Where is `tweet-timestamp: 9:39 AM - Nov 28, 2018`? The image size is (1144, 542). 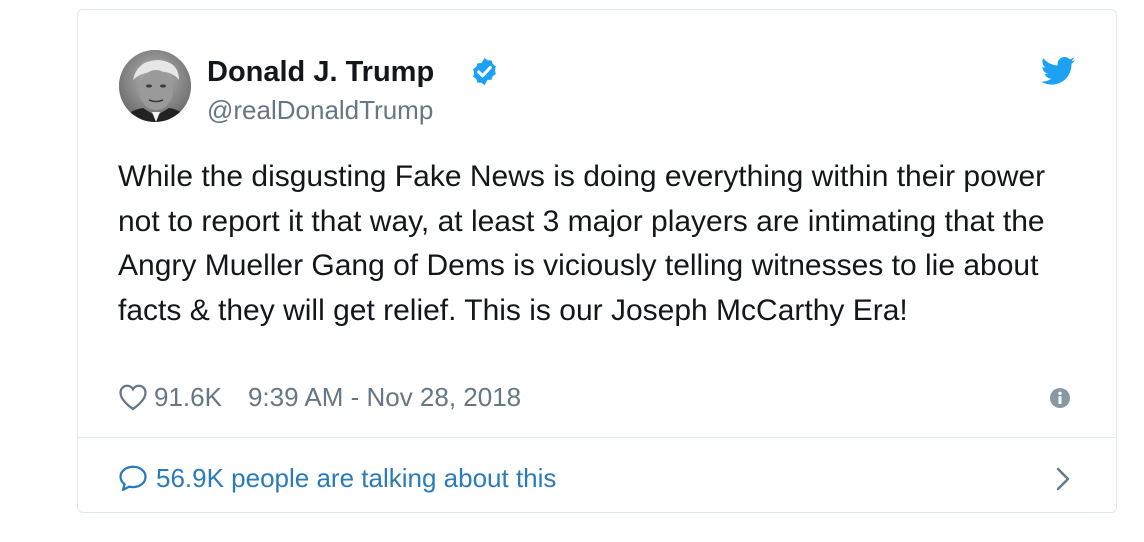 tweet-timestamp: 9:39 AM - Nov 28, 2018 is located at coordinates (384, 397).